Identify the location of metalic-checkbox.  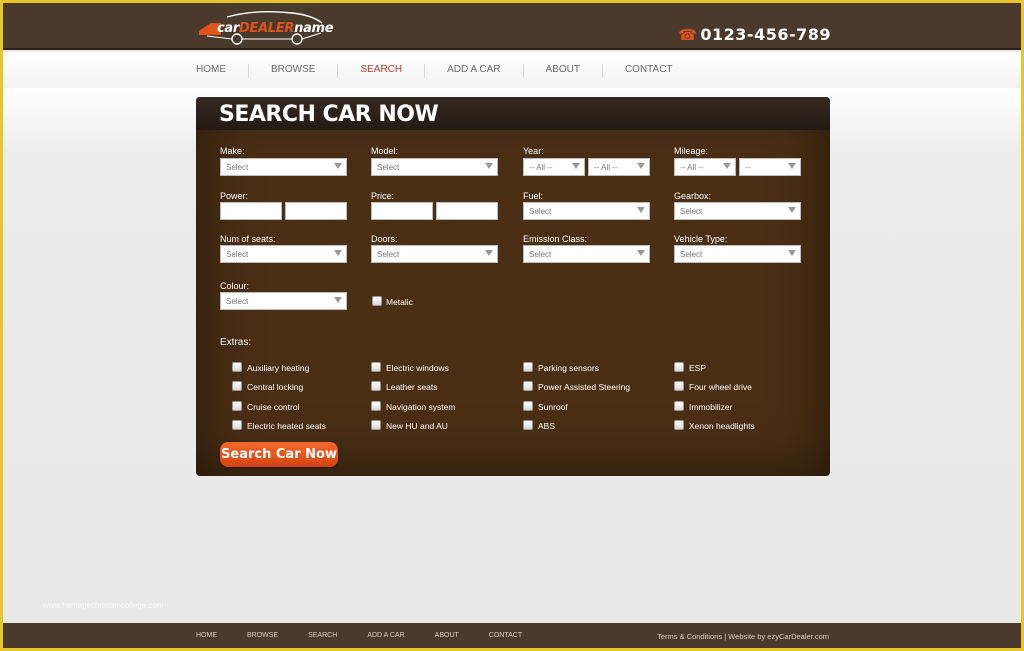
(377, 301).